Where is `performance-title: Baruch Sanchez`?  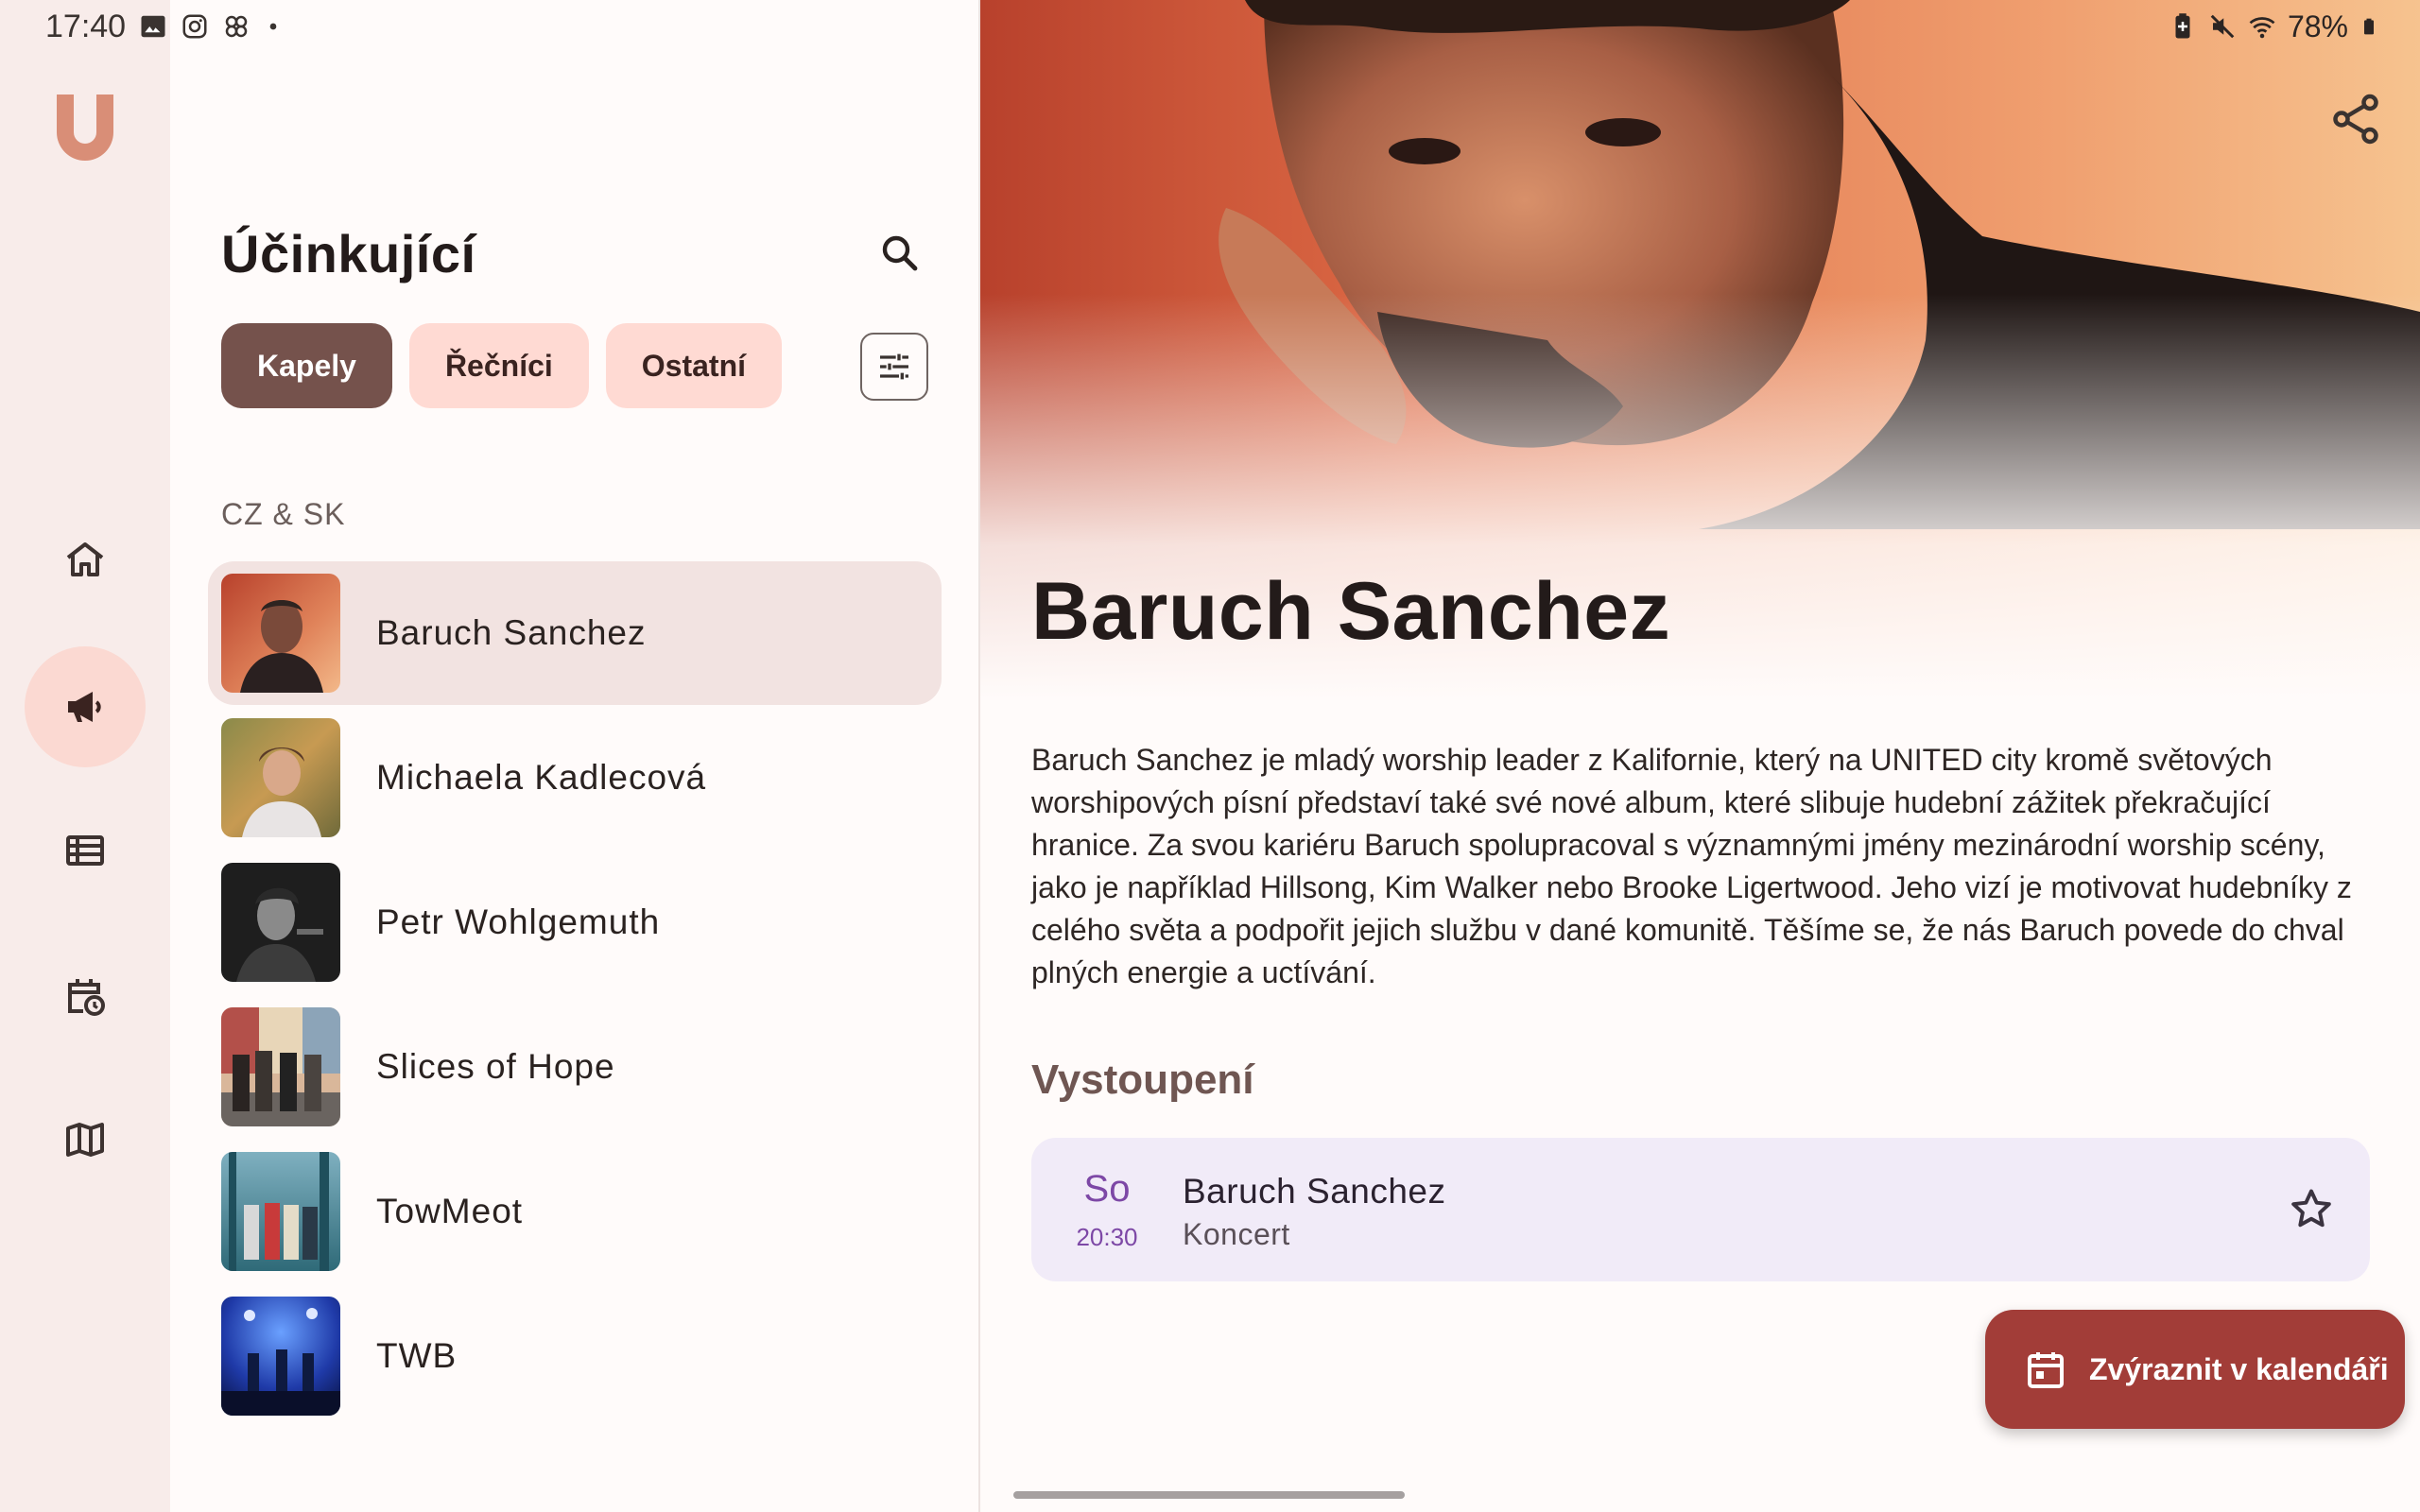 performance-title: Baruch Sanchez is located at coordinates (1314, 1191).